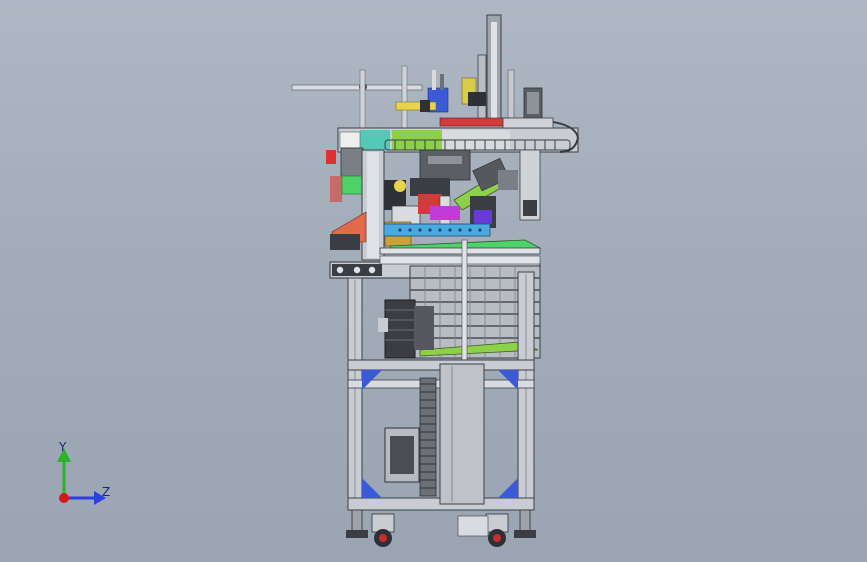  What do you see at coordinates (106, 492) in the screenshot?
I see `axis-z-label: Z` at bounding box center [106, 492].